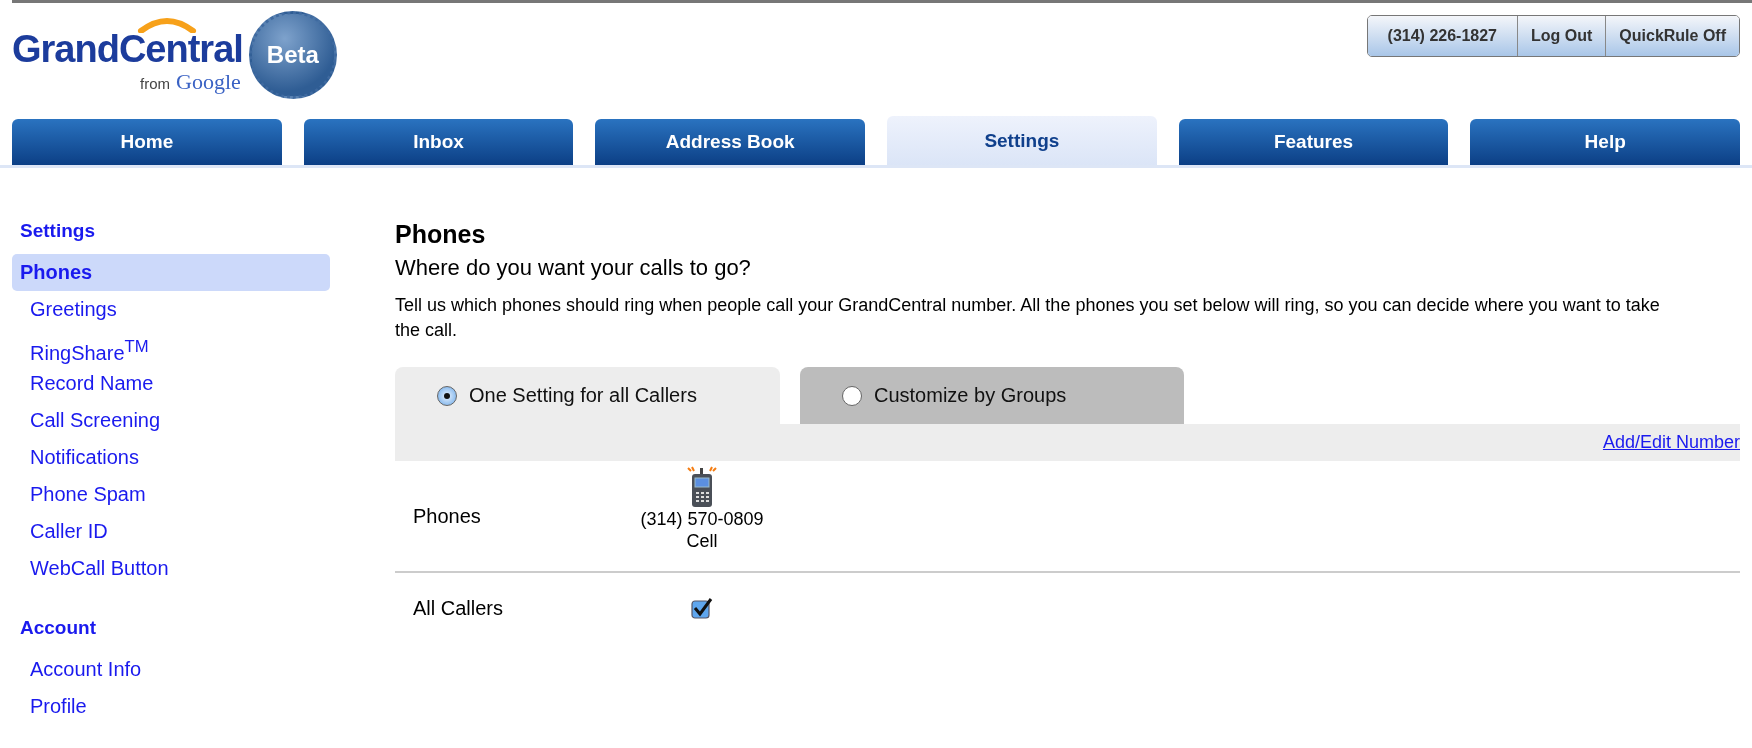 This screenshot has width=1752, height=748. What do you see at coordinates (171, 706) in the screenshot?
I see `sidebar-item: Profile` at bounding box center [171, 706].